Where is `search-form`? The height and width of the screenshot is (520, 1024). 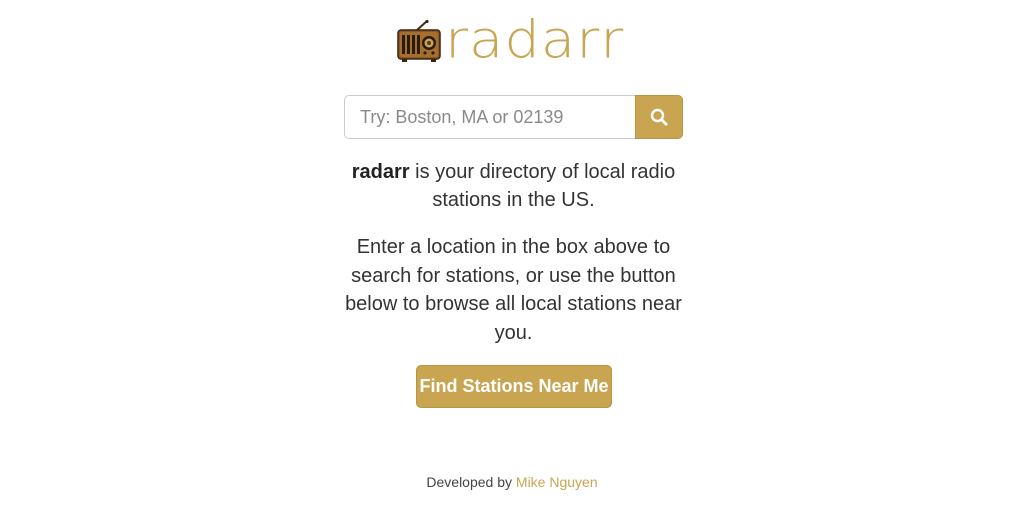 search-form is located at coordinates (513, 117).